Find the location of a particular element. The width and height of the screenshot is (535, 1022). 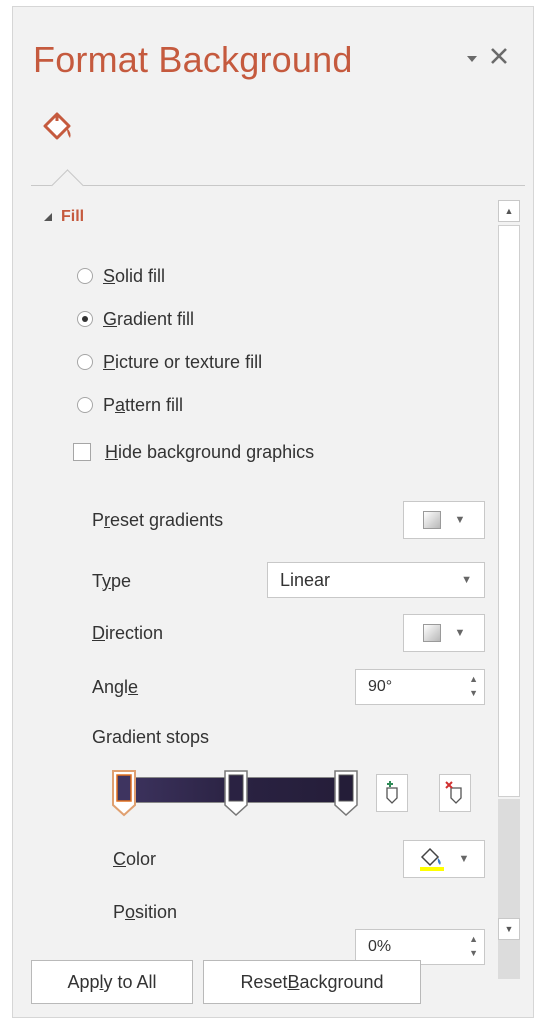

add-stop-icon is located at coordinates (392, 792).